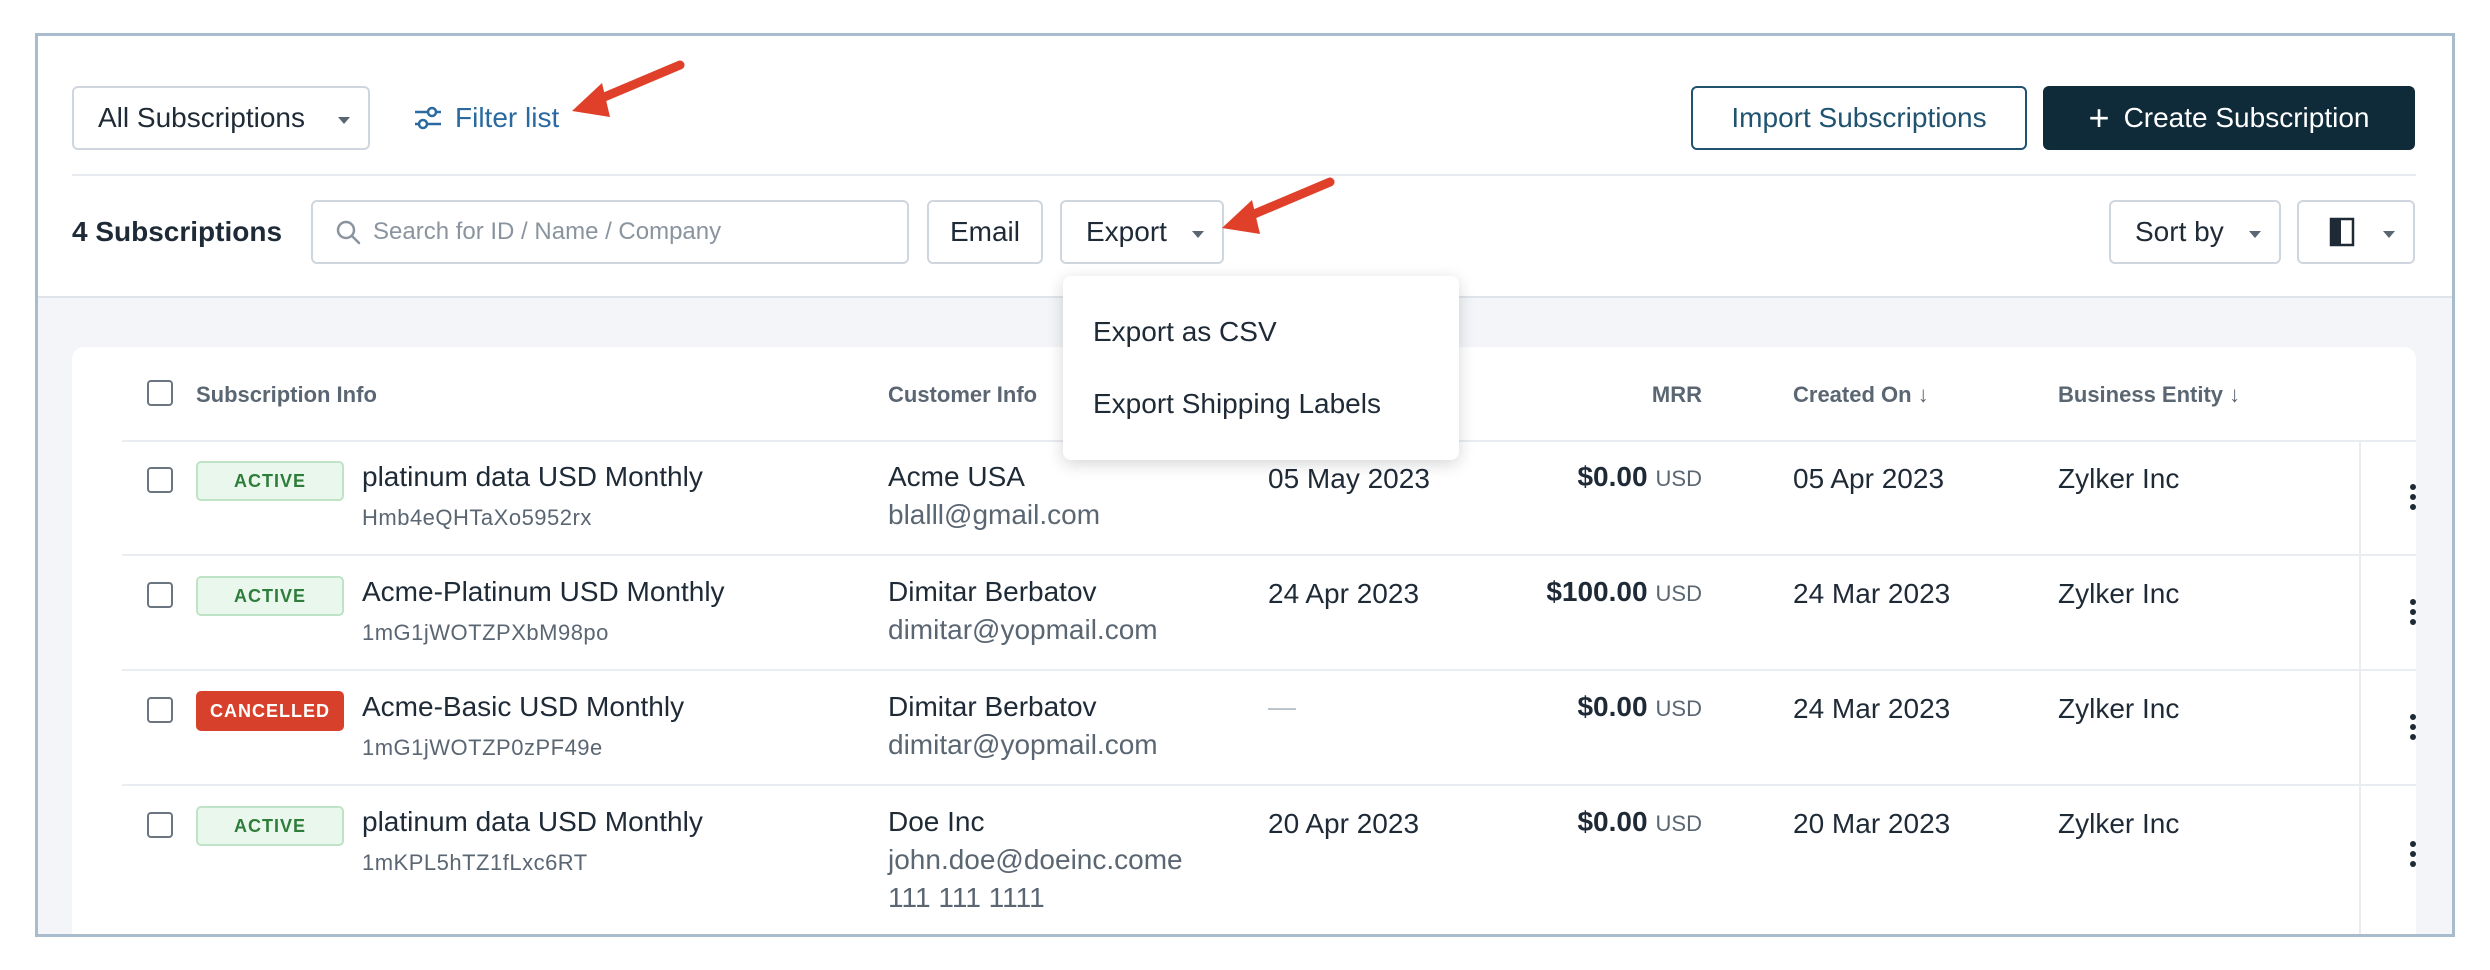 The height and width of the screenshot is (970, 2490). What do you see at coordinates (160, 393) in the screenshot?
I see `select-all-checkbox` at bounding box center [160, 393].